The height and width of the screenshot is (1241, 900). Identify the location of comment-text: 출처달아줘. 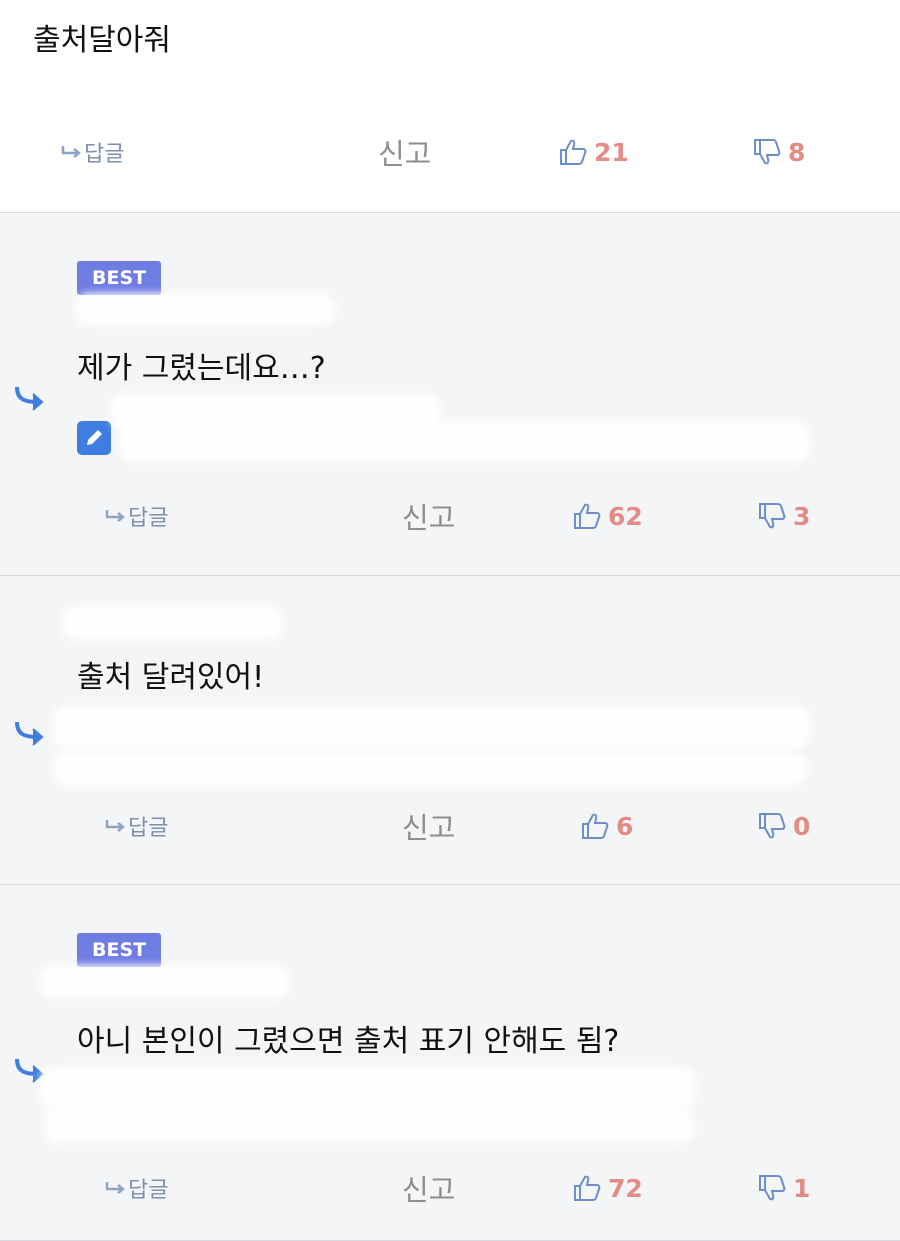
(102, 40).